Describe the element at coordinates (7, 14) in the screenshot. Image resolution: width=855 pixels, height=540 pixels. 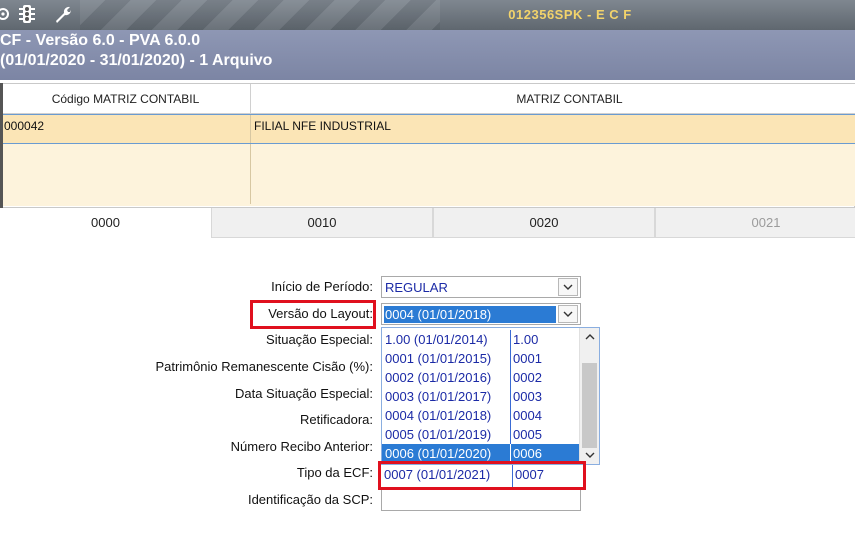
I see `settings-icon` at that location.